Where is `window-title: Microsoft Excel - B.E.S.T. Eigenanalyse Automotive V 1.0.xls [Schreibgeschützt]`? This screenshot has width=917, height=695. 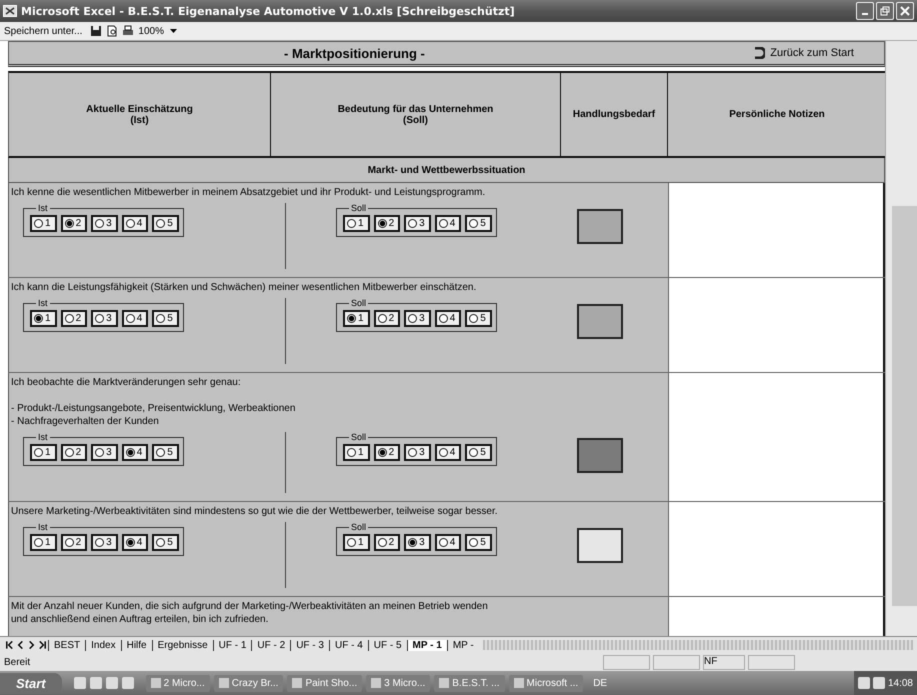
window-title: Microsoft Excel - B.E.S.T. Eigenanalyse Automotive V 1.0.xls [Schreibgeschützt] is located at coordinates (268, 11).